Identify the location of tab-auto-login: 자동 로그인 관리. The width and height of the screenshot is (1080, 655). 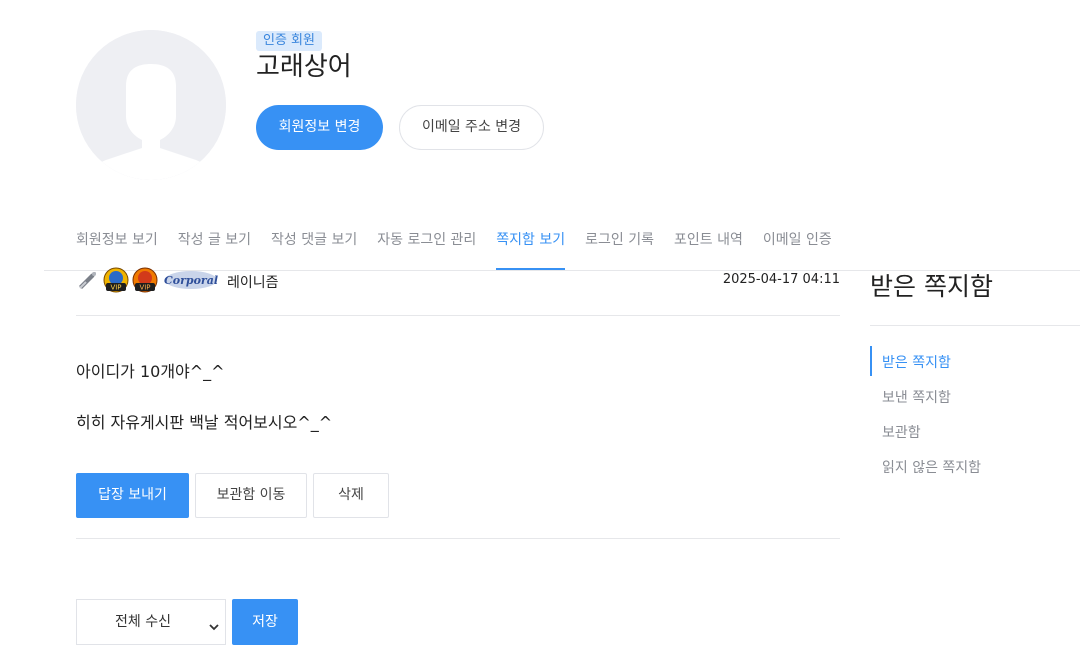
(426, 248).